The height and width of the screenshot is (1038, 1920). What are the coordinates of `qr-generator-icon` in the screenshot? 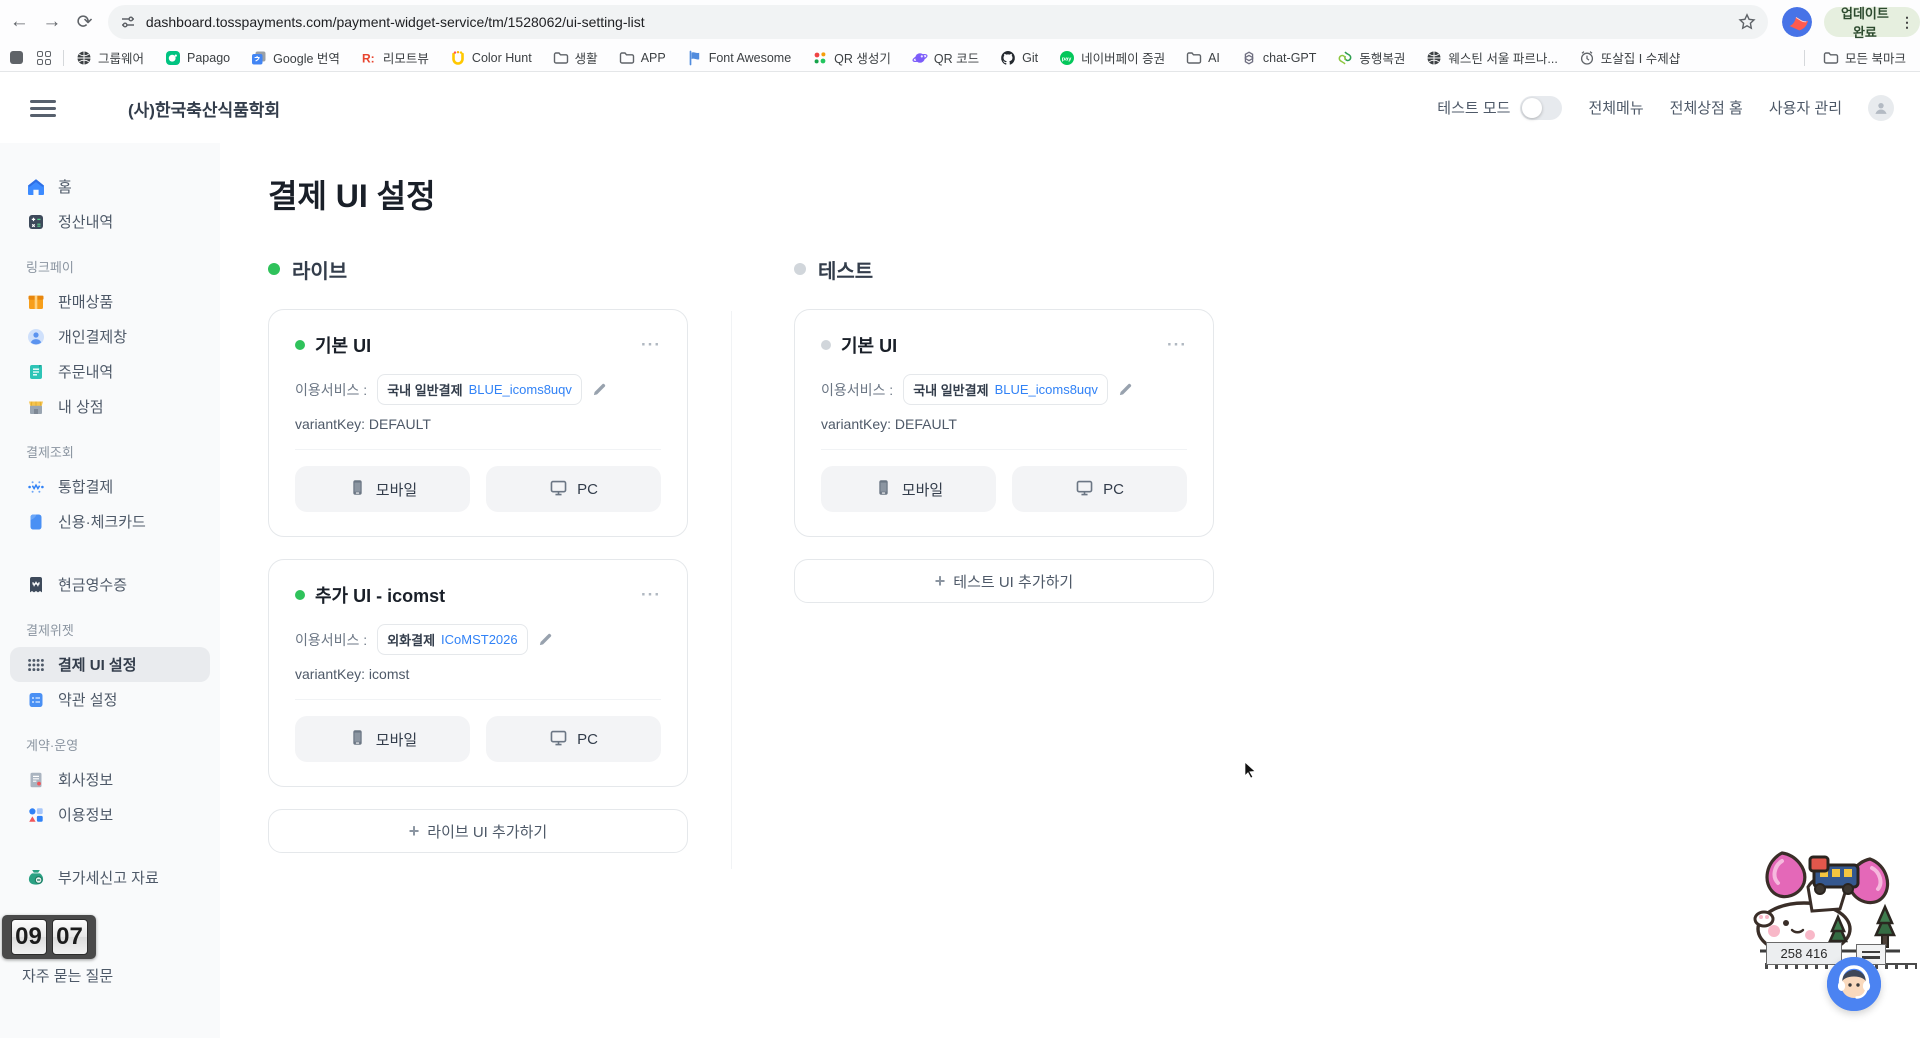 It's located at (820, 58).